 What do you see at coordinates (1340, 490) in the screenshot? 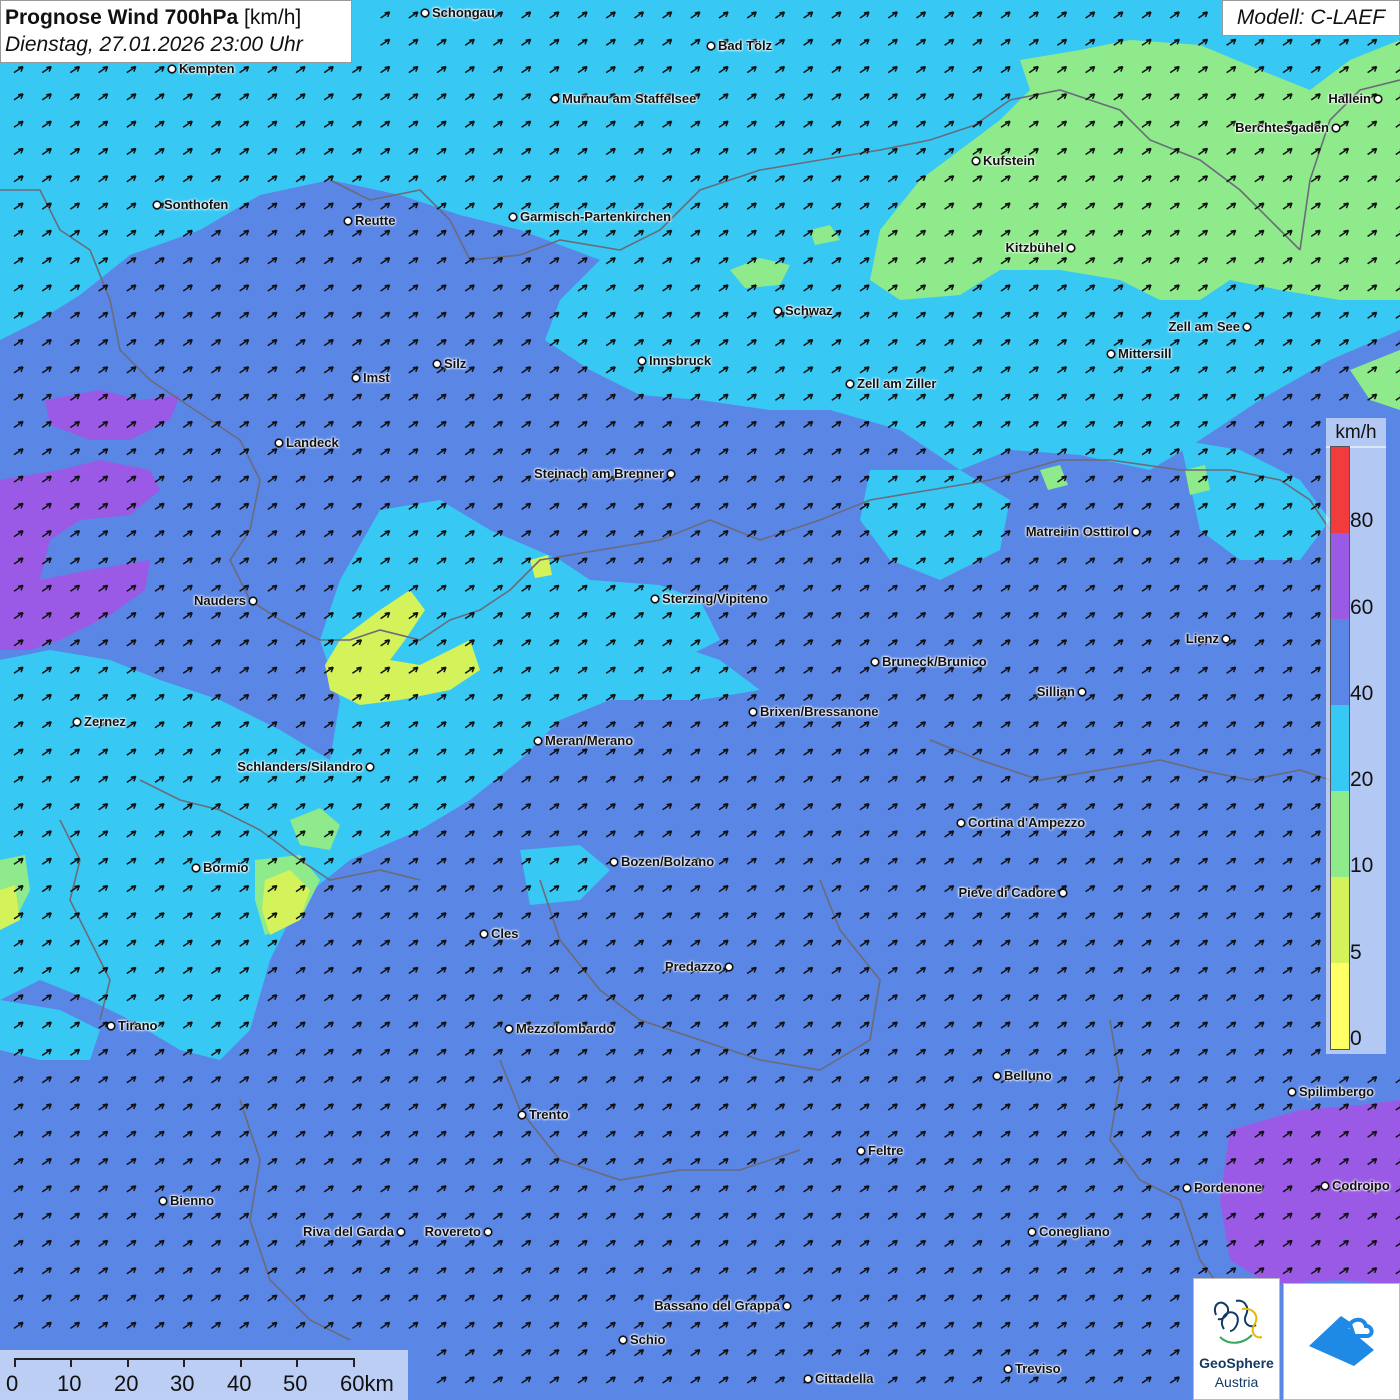
I see `legend-band-80-plus` at bounding box center [1340, 490].